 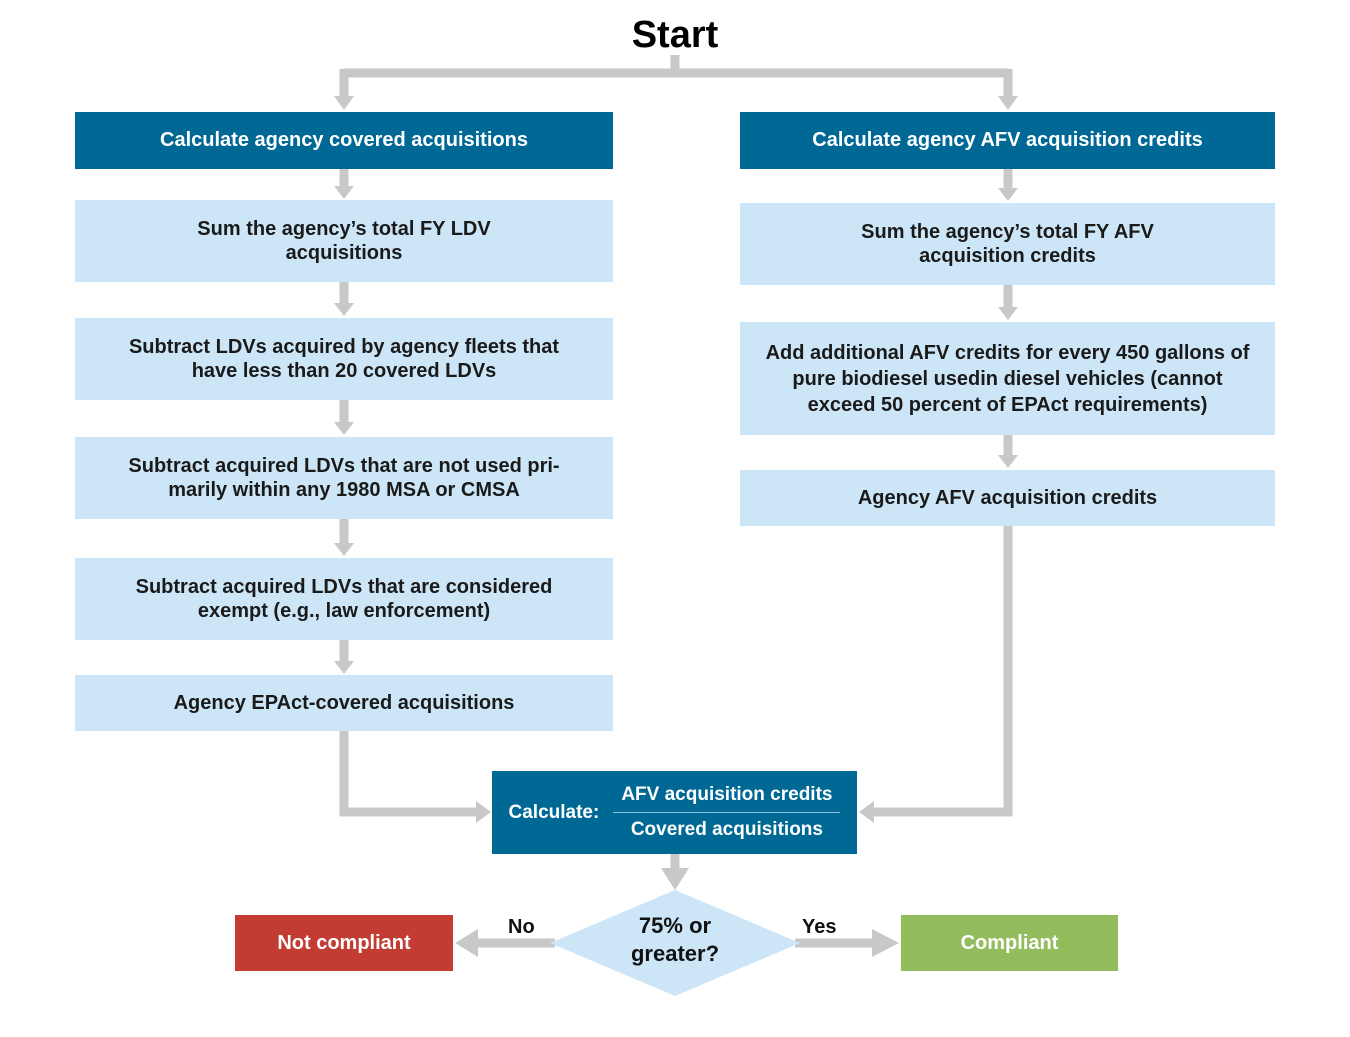 What do you see at coordinates (676, 75) in the screenshot?
I see `connector-start-split` at bounding box center [676, 75].